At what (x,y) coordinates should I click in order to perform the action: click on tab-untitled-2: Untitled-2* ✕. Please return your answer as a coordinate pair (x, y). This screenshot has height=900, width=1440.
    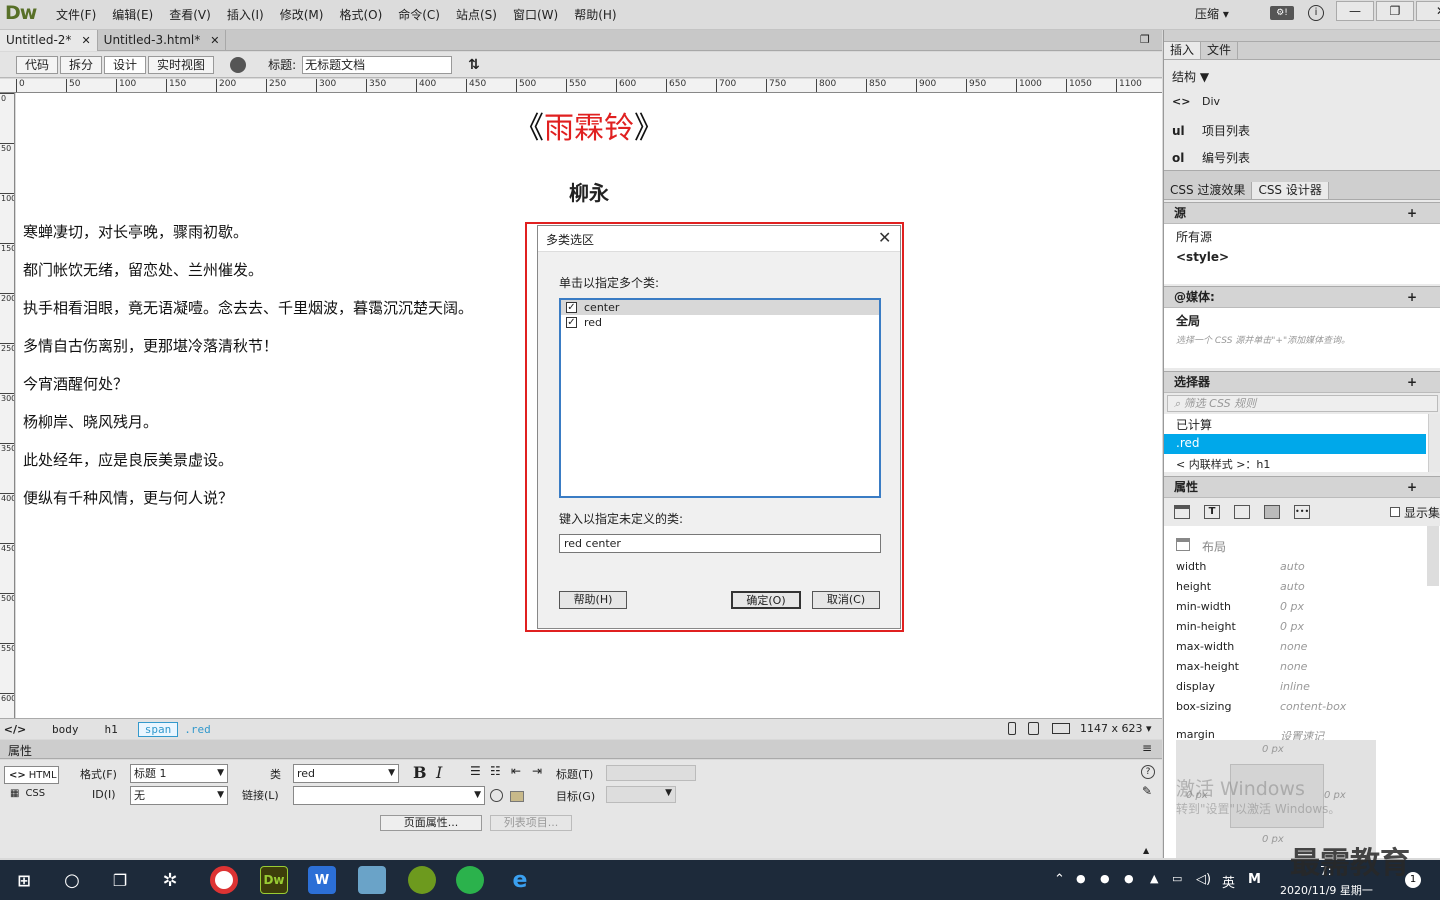
    Looking at the image, I should click on (49, 40).